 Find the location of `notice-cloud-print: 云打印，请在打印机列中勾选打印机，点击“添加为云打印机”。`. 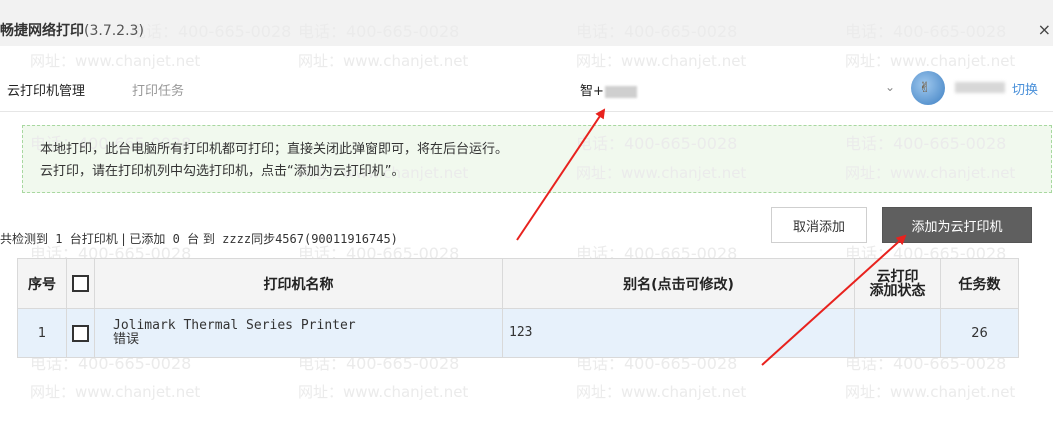

notice-cloud-print: 云打印，请在打印机列中勾选打印机，点击“添加为云打印机”。 is located at coordinates (222, 171).